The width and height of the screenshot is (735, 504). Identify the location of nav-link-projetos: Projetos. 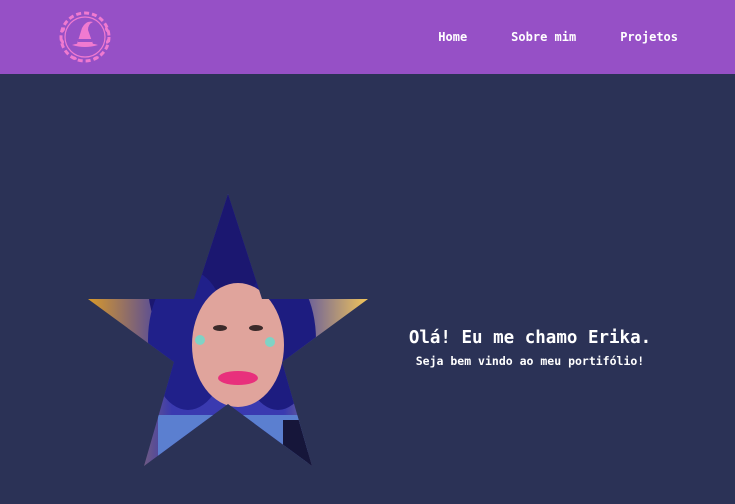
(649, 37).